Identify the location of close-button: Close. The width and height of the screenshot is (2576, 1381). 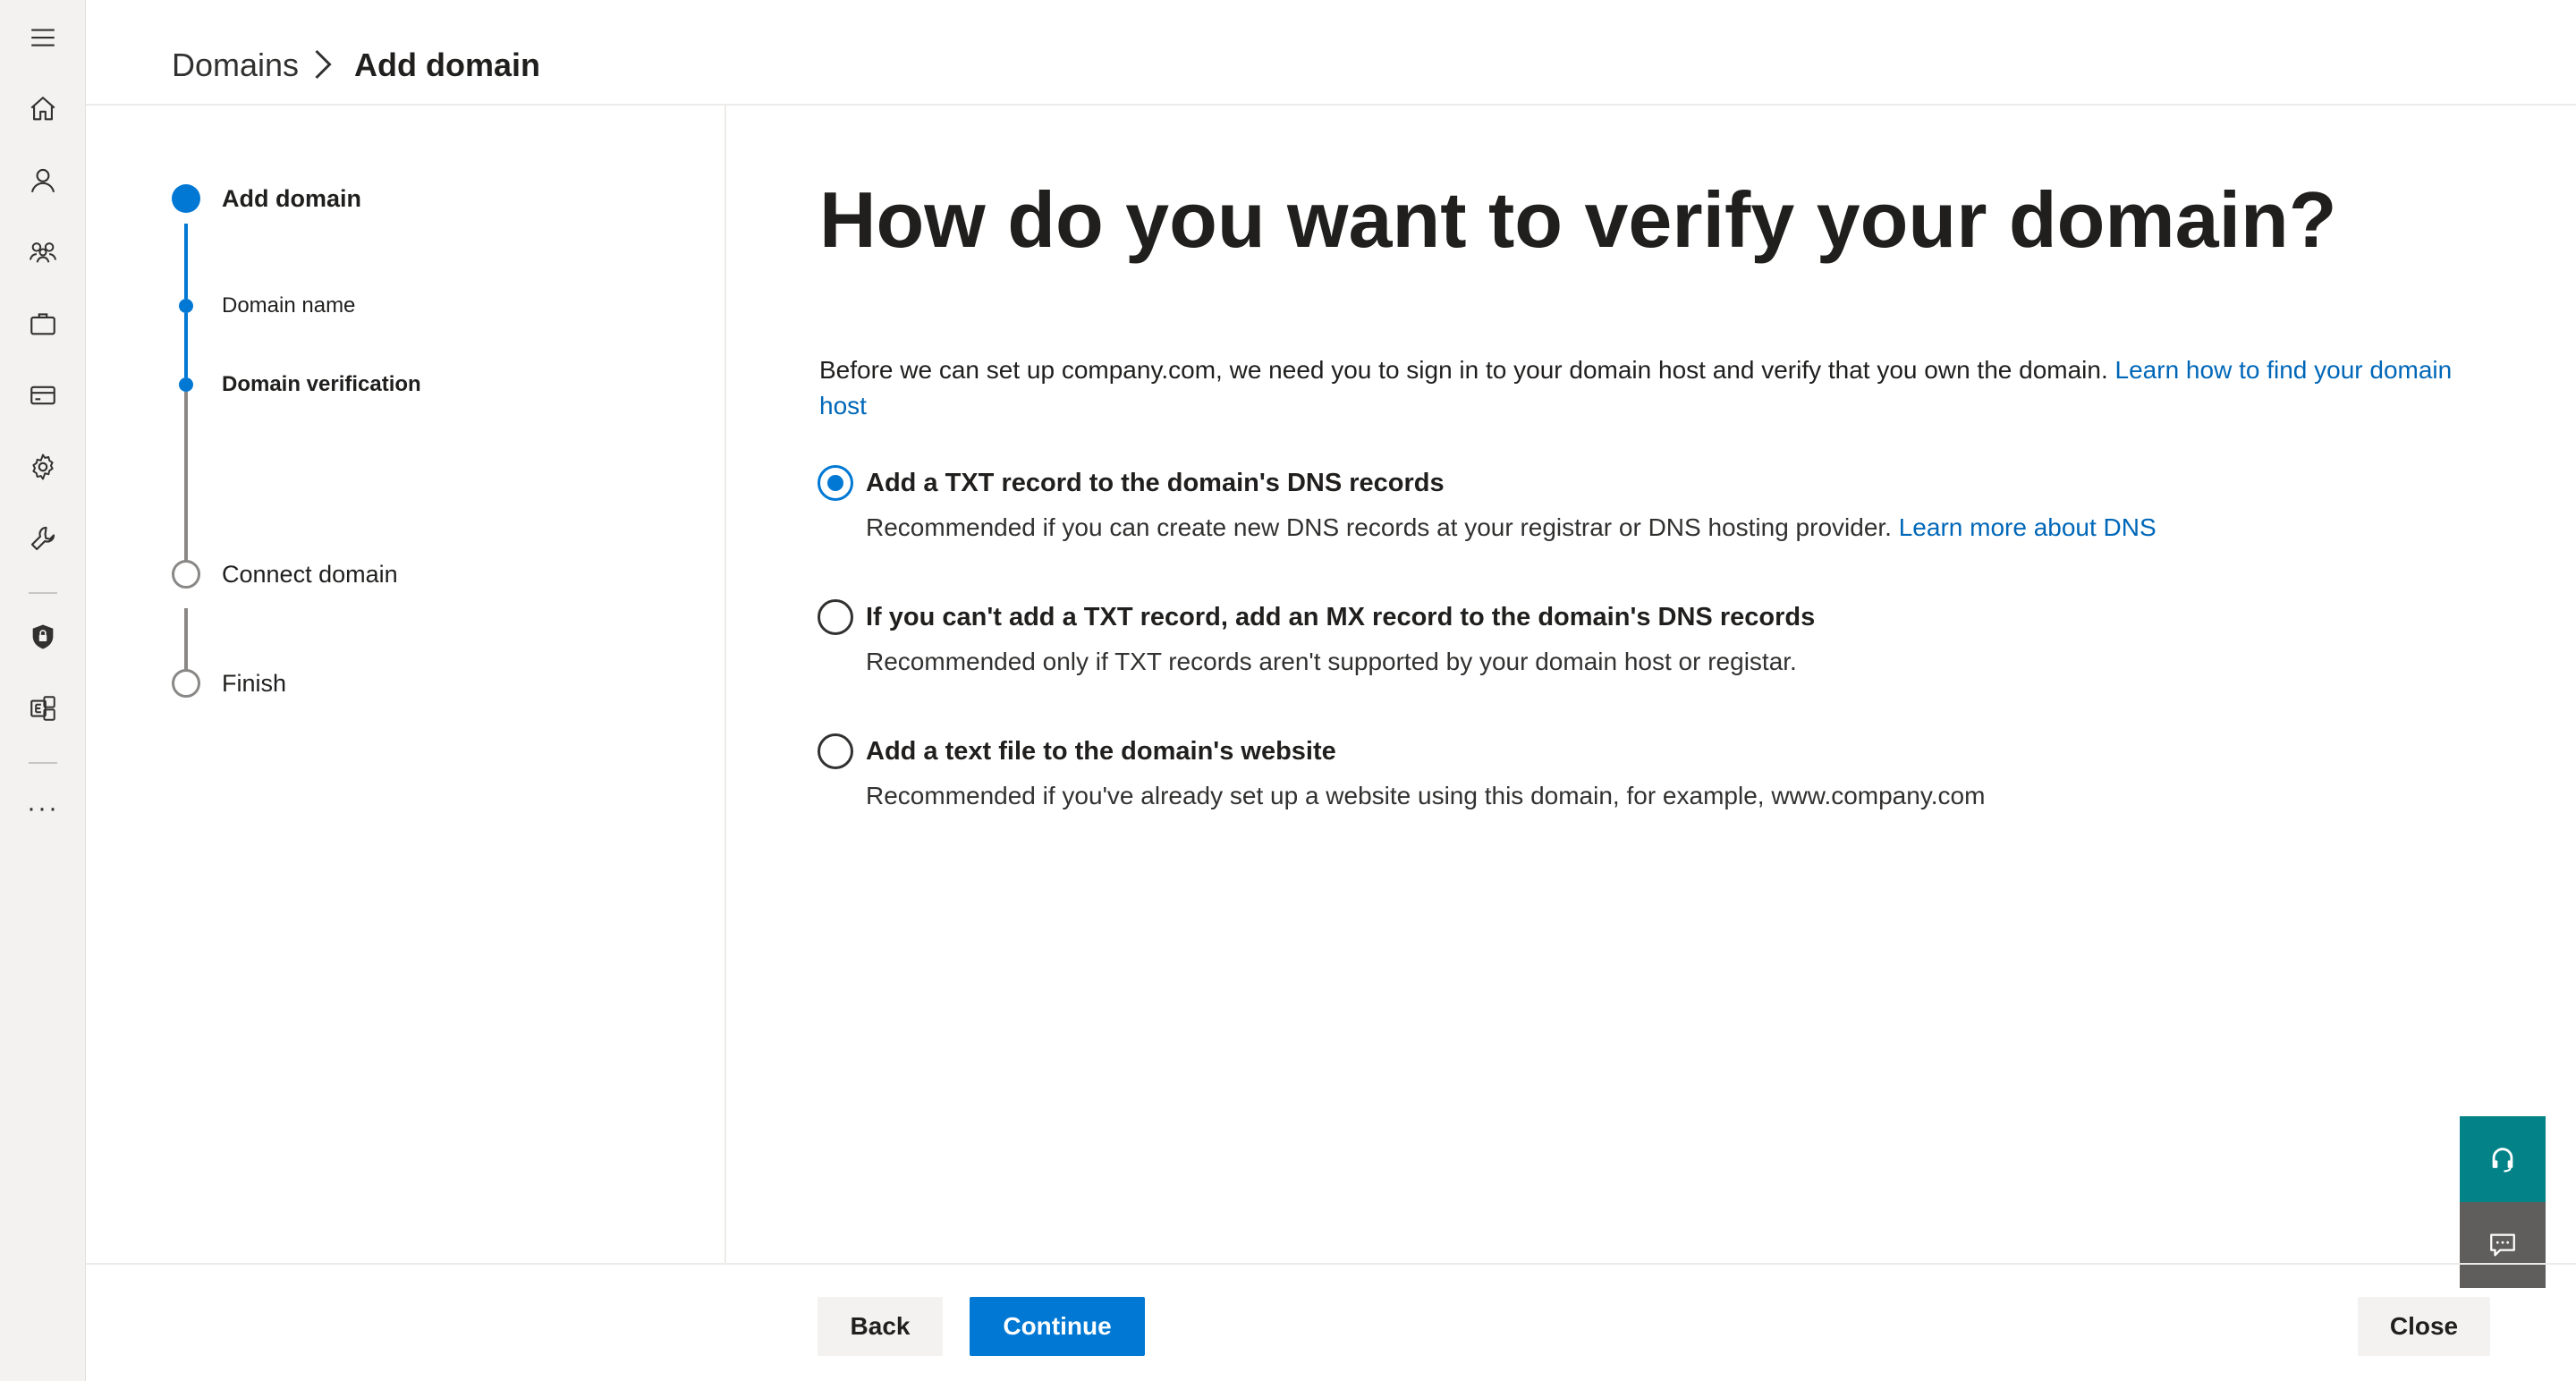
(2424, 1326).